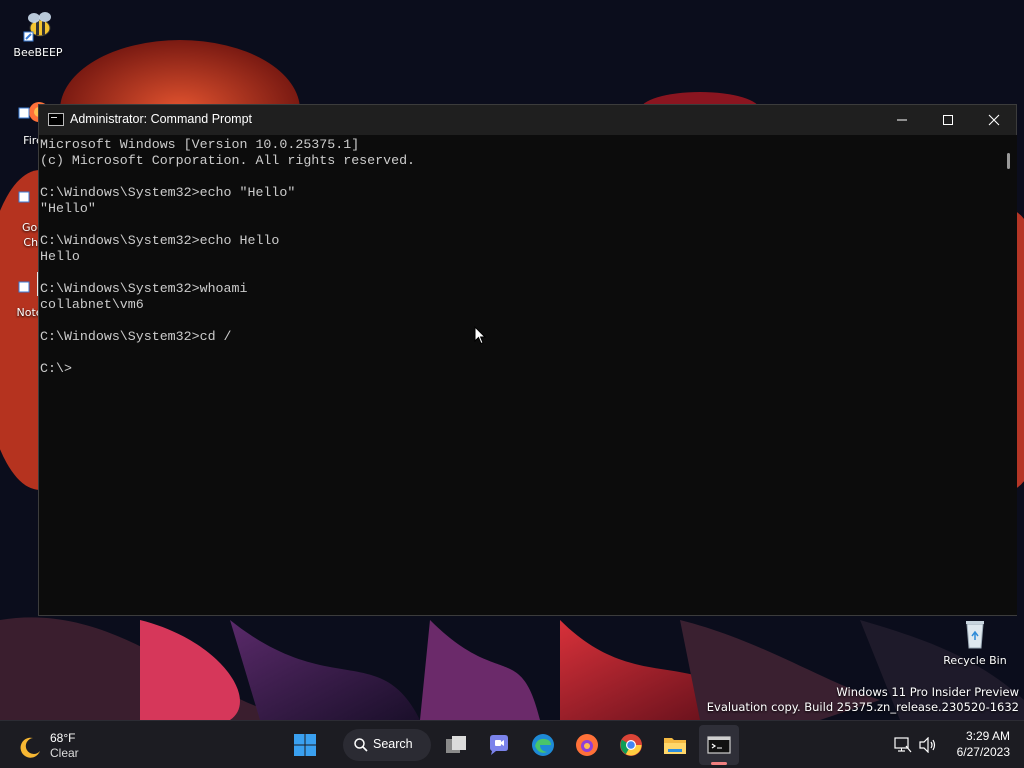  I want to click on console-line: Hello, so click(60, 256).